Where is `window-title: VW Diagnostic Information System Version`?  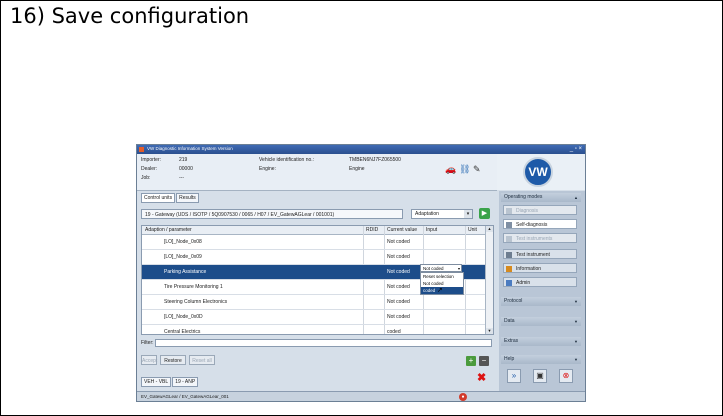
window-title: VW Diagnostic Information System Version is located at coordinates (190, 148).